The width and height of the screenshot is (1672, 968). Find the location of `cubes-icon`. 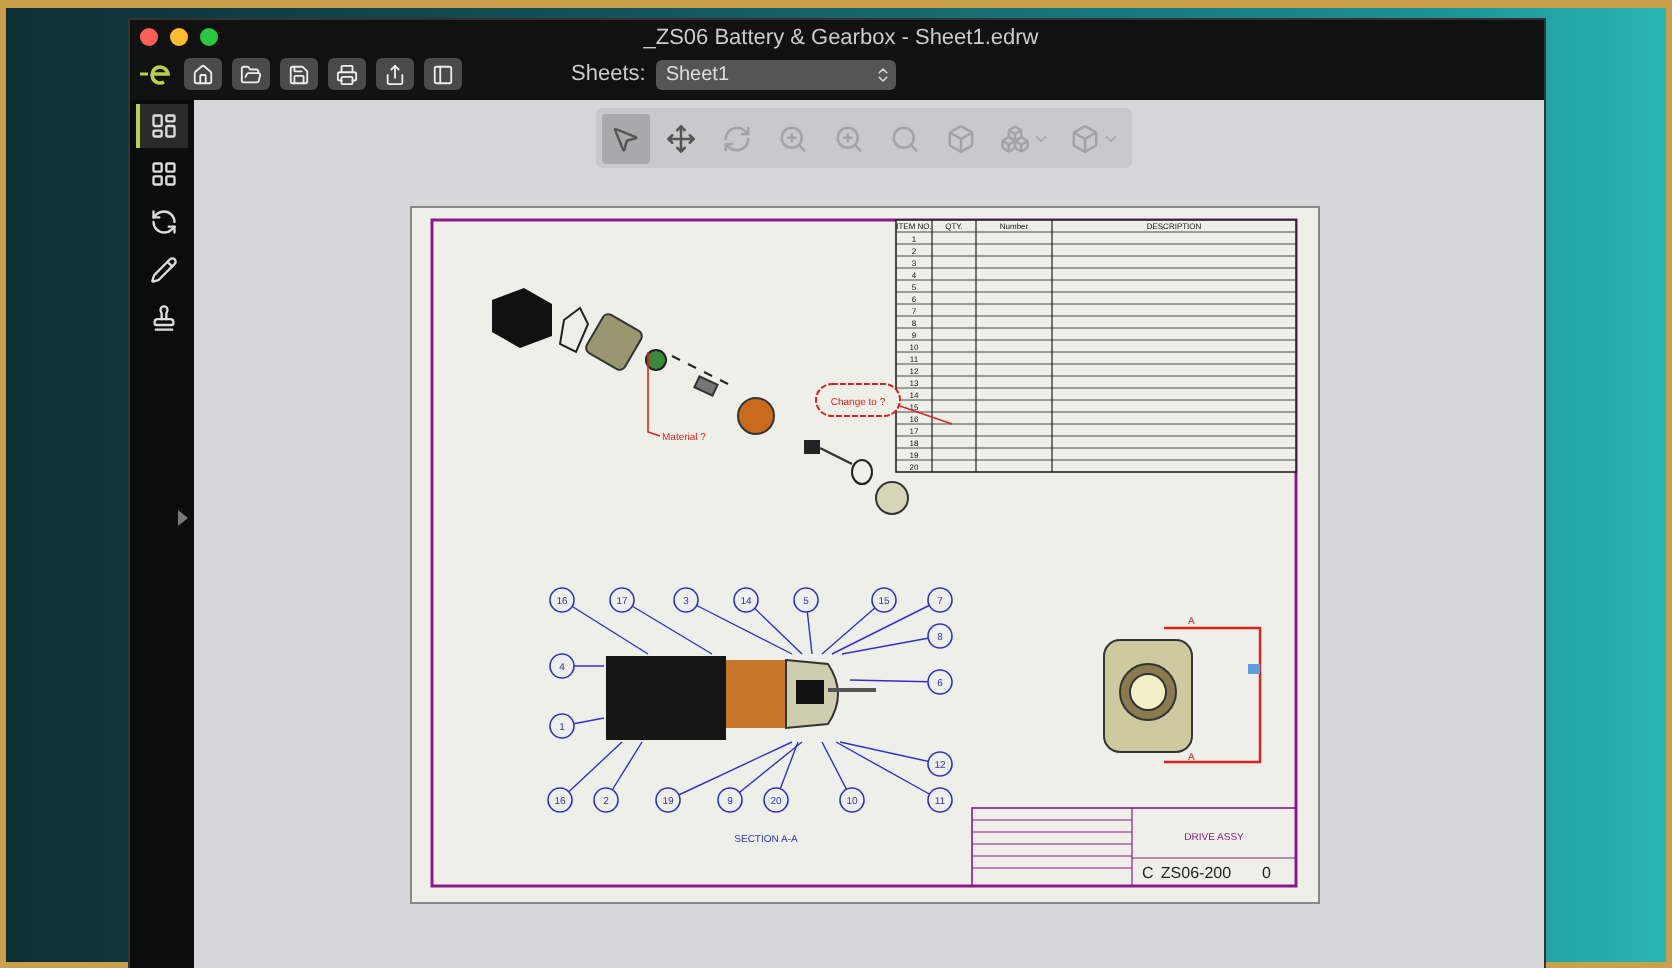

cubes-icon is located at coordinates (1014, 138).